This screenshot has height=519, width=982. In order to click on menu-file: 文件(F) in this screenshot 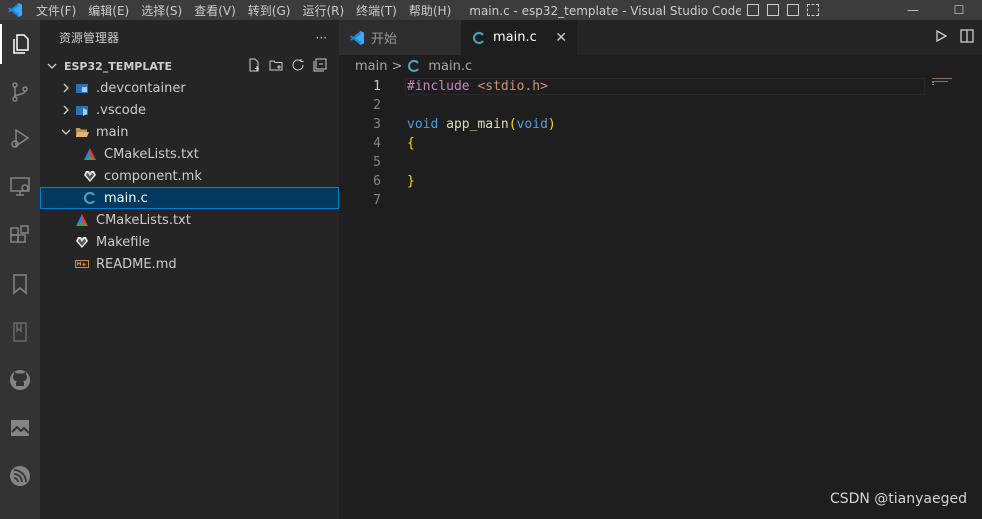, I will do `click(56, 10)`.